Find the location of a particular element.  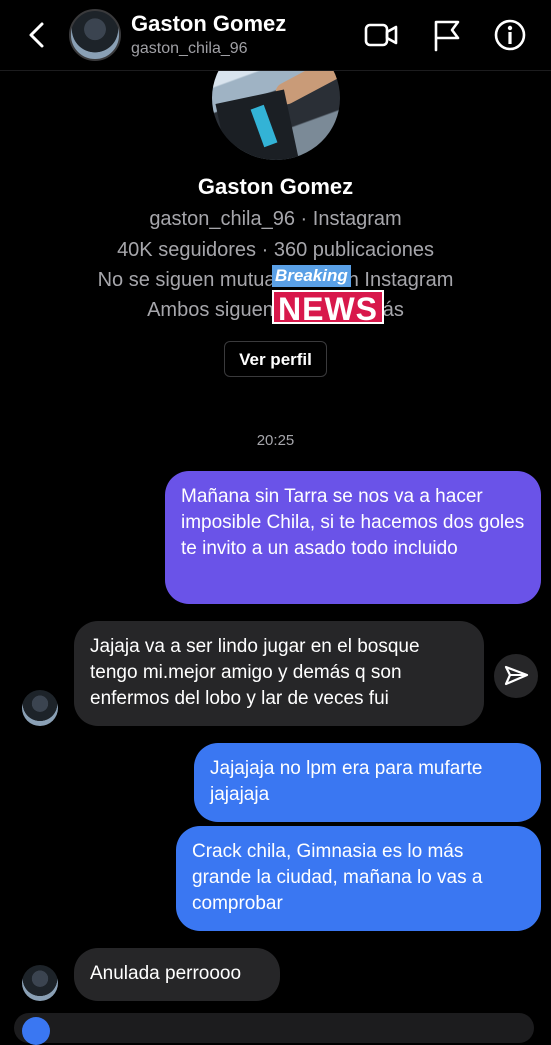

camera-button is located at coordinates (36, 1031).